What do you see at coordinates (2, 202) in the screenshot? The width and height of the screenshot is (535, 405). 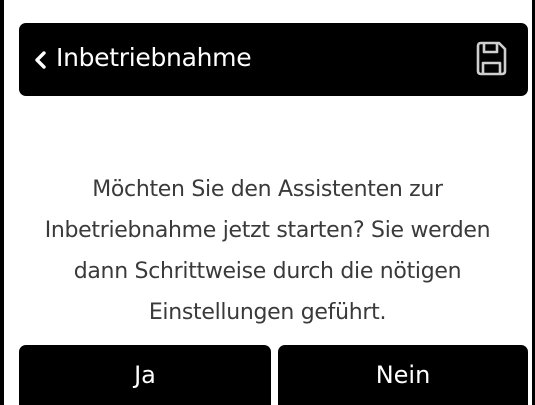 I see `frame-edge-left` at bounding box center [2, 202].